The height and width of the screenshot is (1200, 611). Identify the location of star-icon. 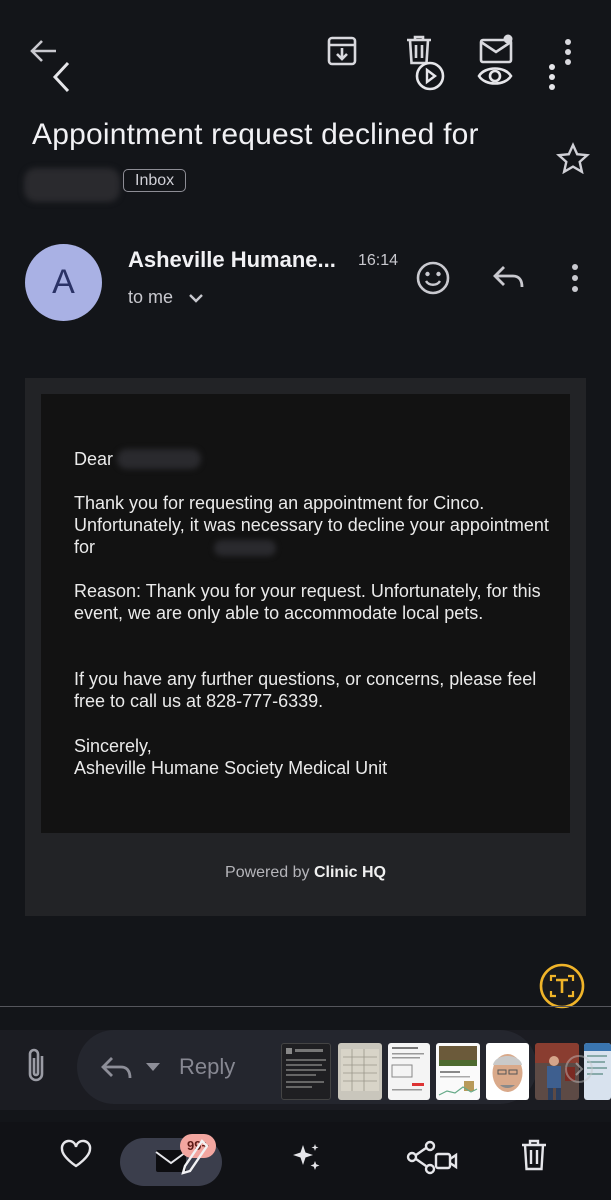
(573, 158).